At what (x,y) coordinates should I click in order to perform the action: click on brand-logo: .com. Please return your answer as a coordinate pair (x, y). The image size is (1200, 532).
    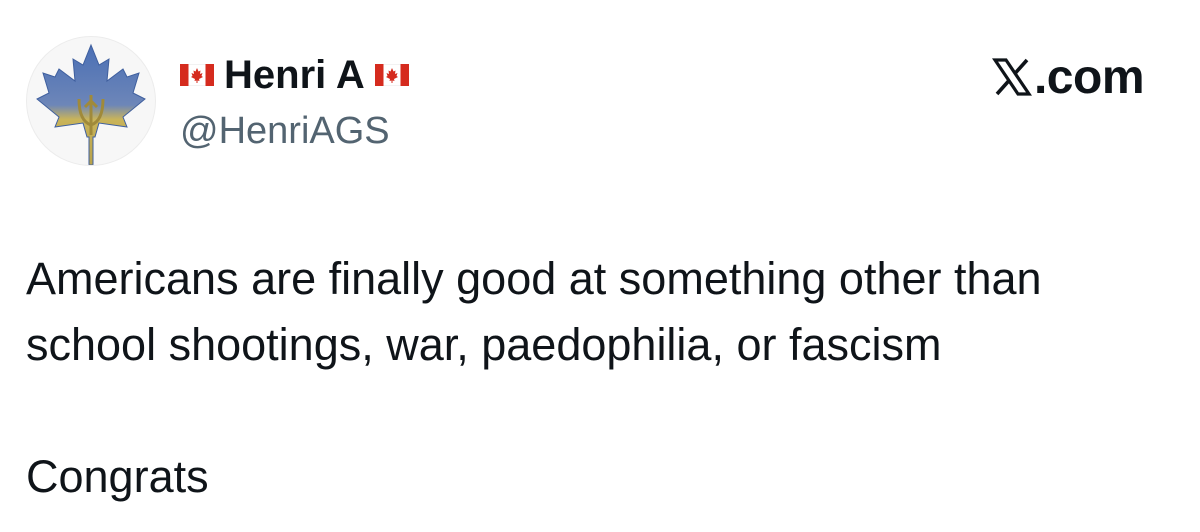
    Looking at the image, I should click on (1068, 77).